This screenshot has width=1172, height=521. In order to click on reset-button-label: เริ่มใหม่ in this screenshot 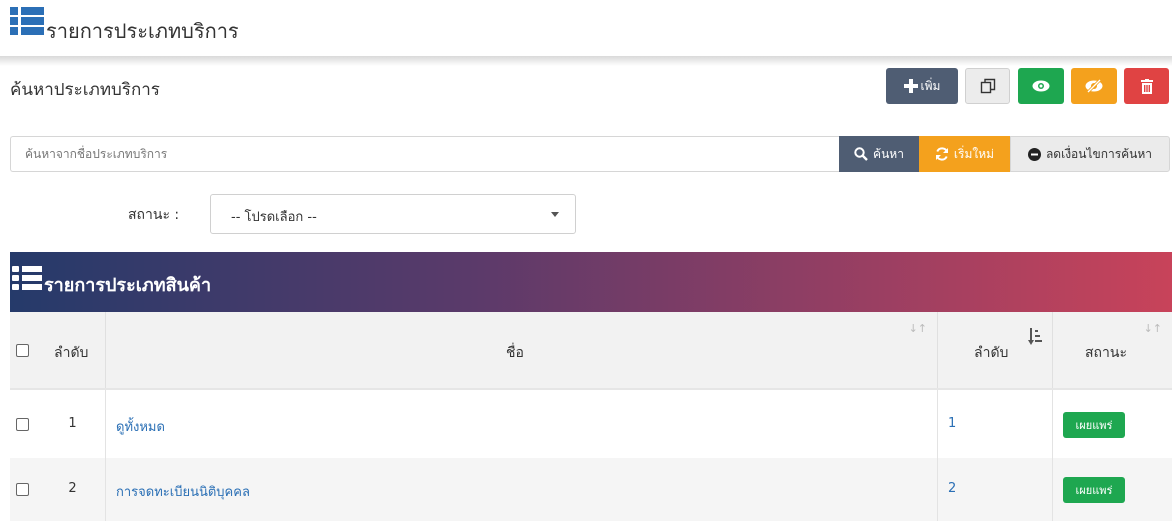, I will do `click(974, 153)`.